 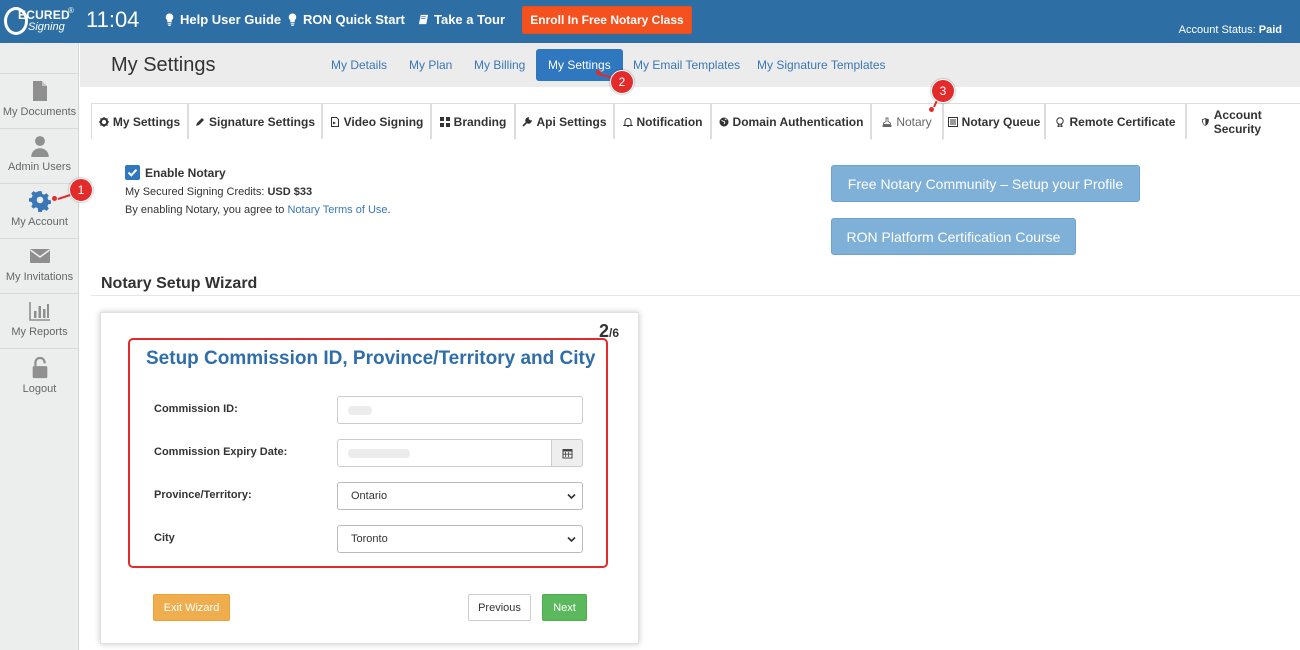 What do you see at coordinates (1243, 121) in the screenshot?
I see `subtab-account-security: Account Security` at bounding box center [1243, 121].